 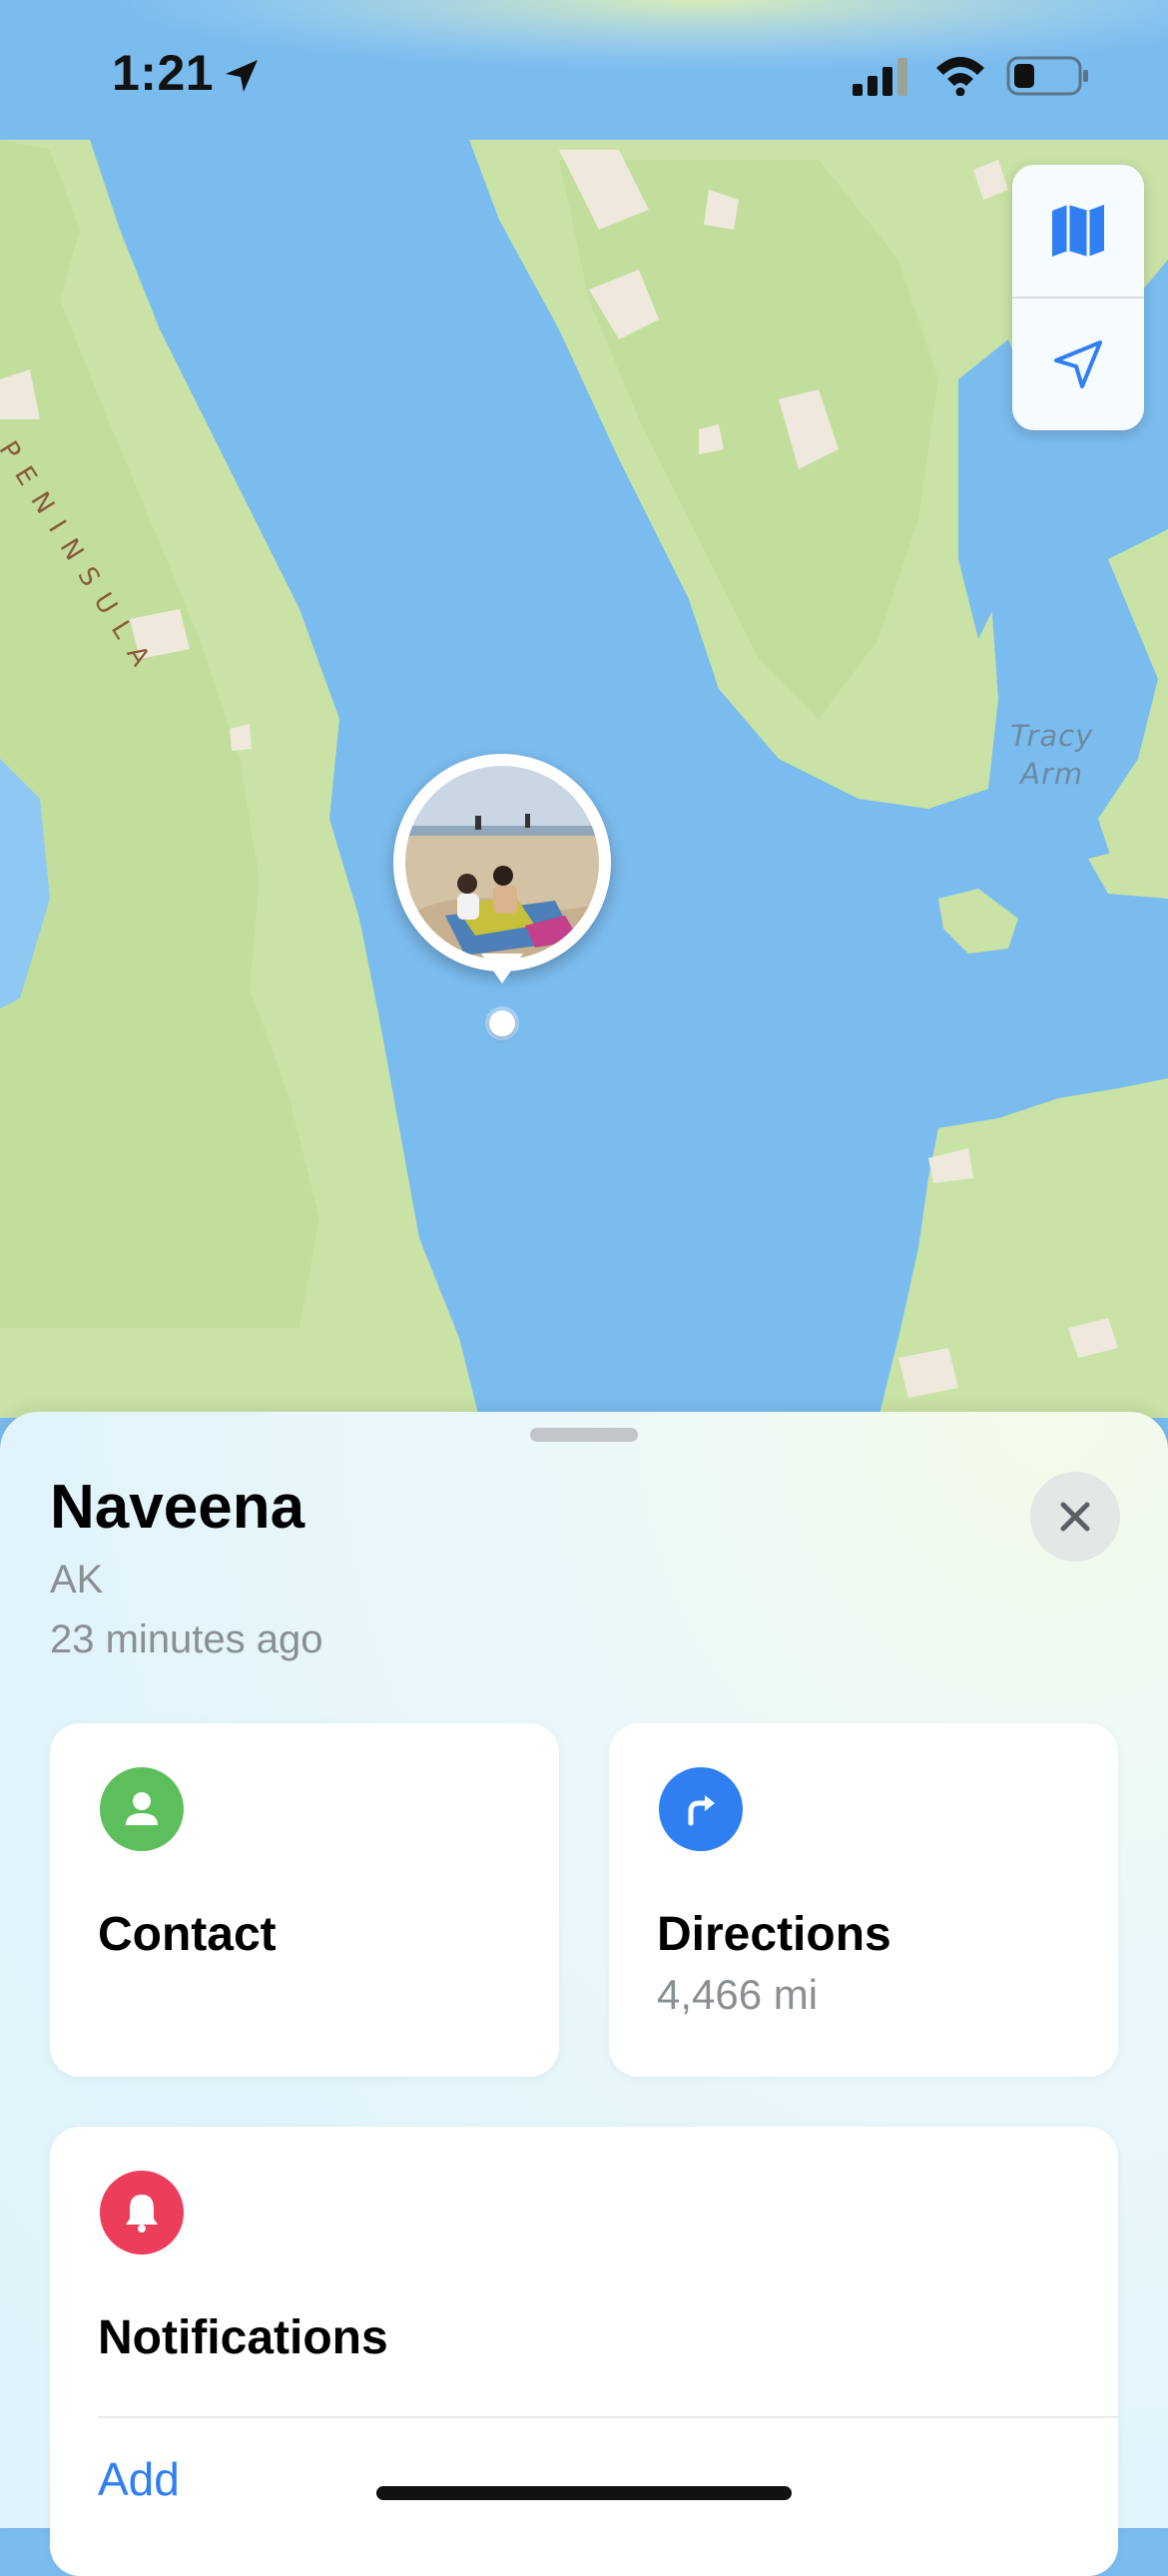 I want to click on close-icon, so click(x=1075, y=1517).